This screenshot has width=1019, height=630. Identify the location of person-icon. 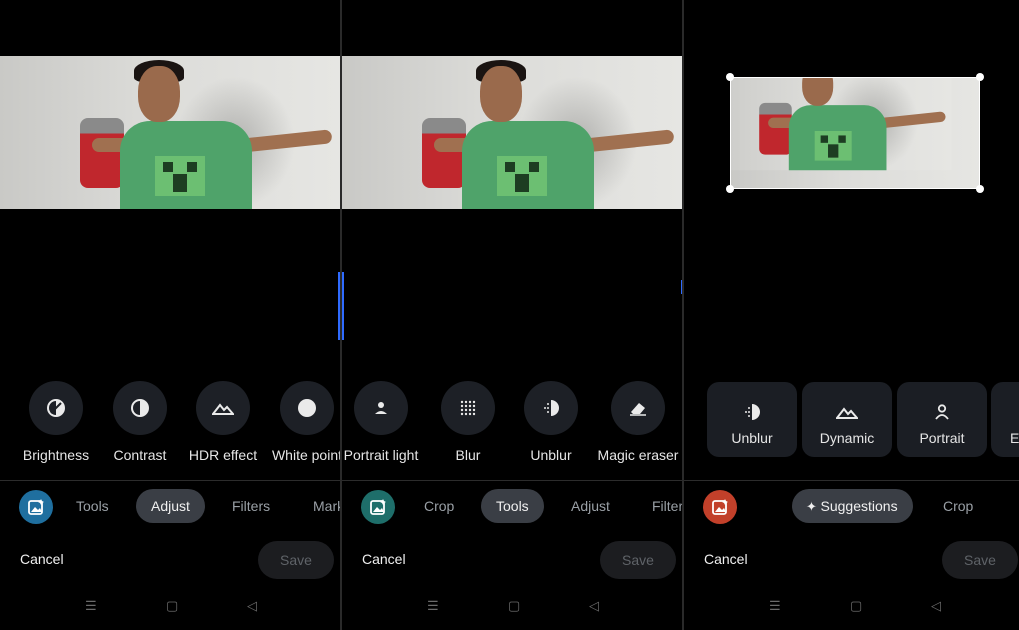
(942, 412).